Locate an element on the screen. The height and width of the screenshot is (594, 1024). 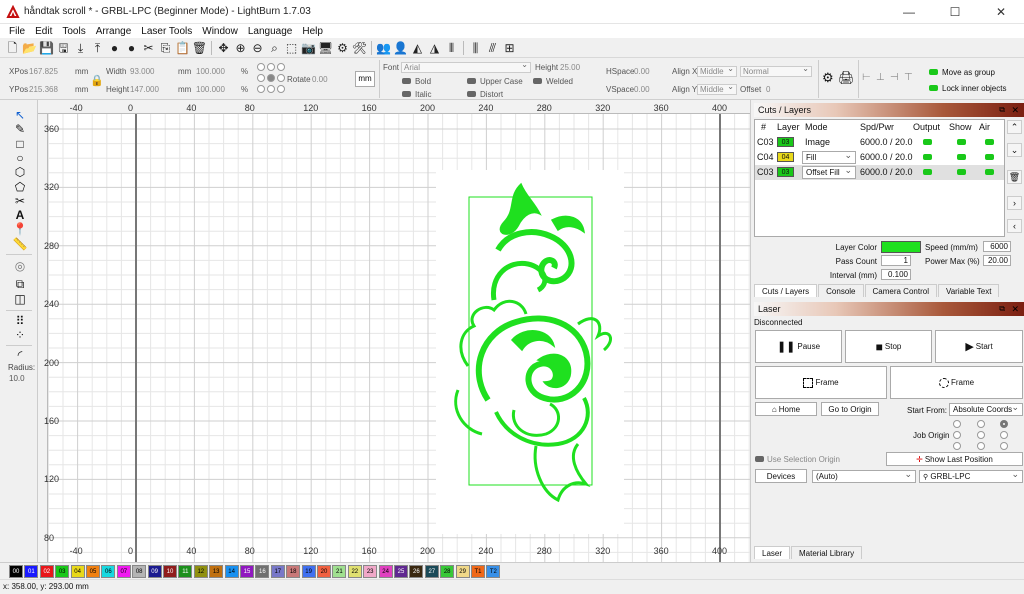
zoom-out-icon: ⊖ is located at coordinates (258, 48).